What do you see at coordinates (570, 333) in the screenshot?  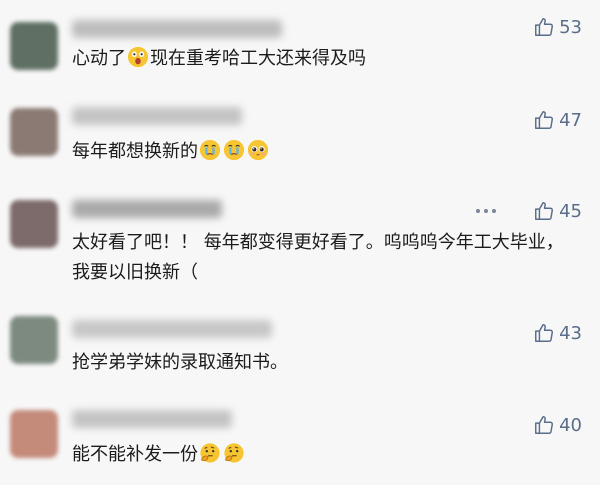 I see `like-count: 43` at bounding box center [570, 333].